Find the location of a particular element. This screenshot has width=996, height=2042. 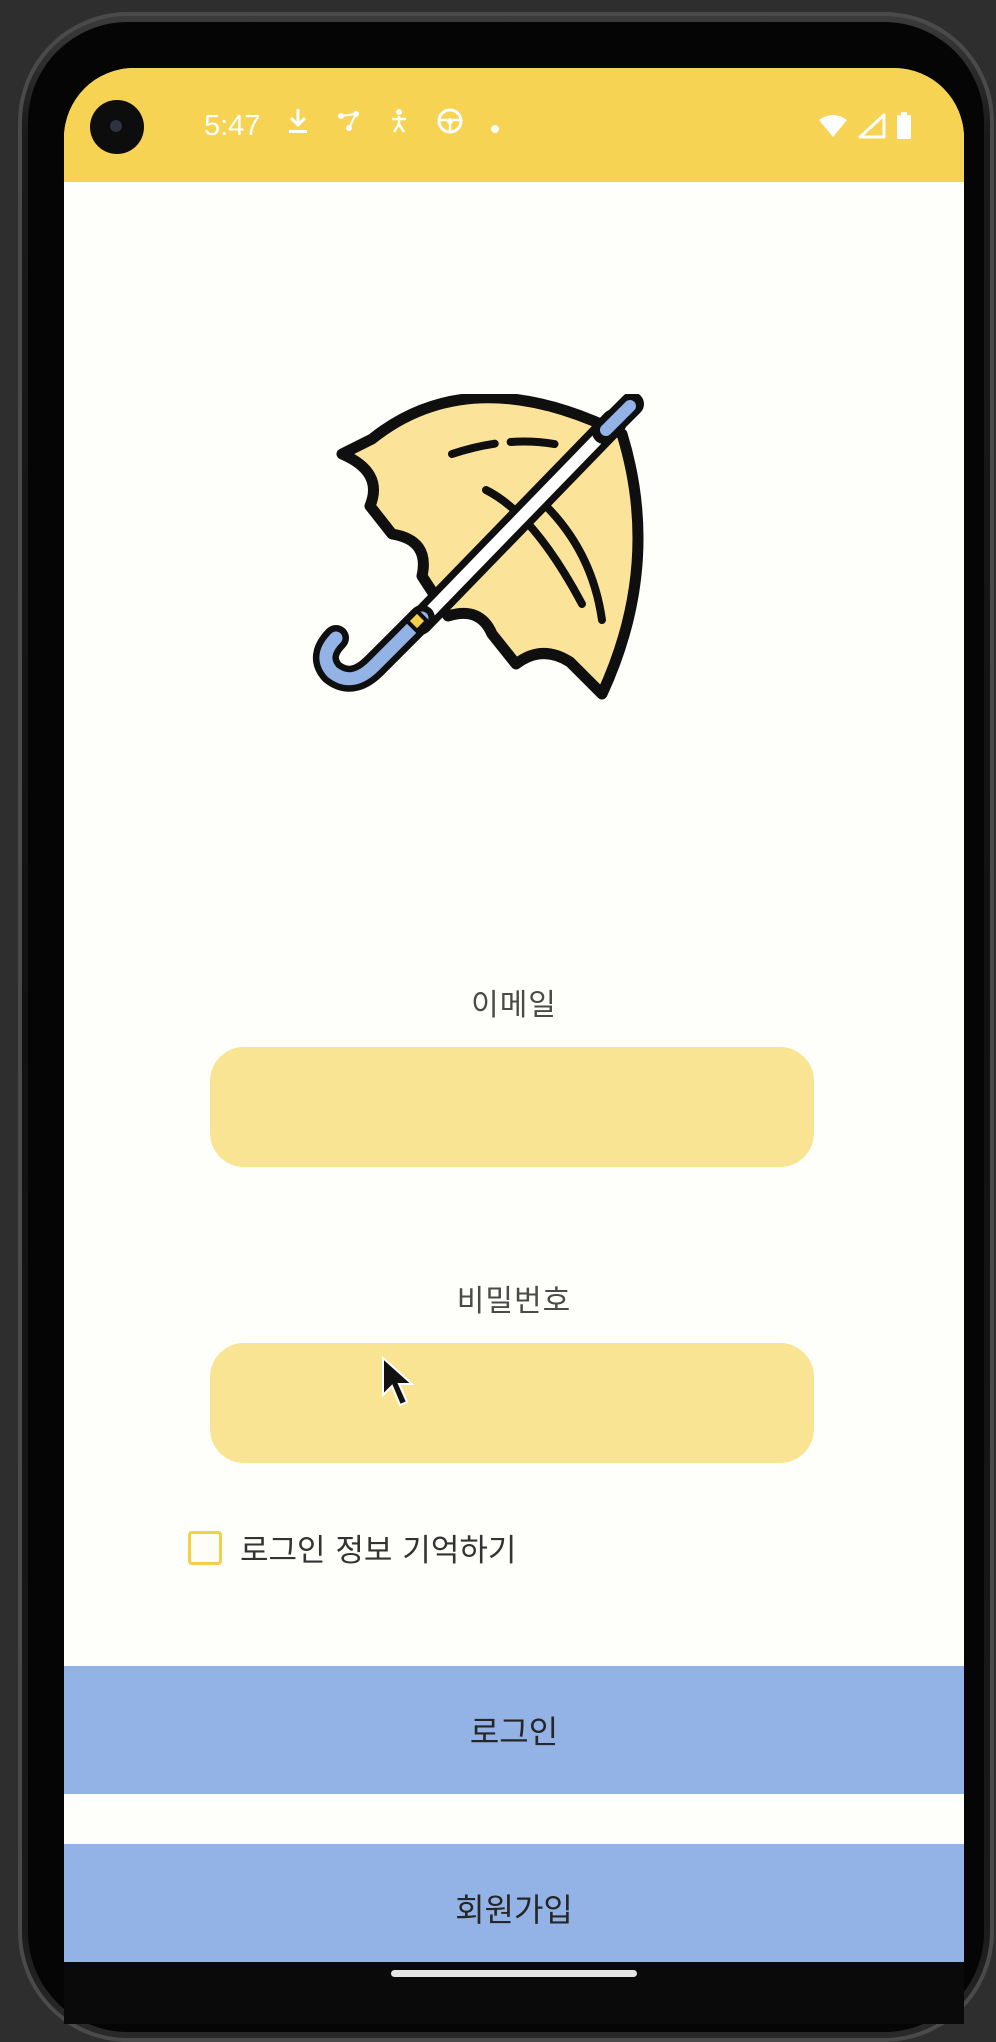

download-icon is located at coordinates (298, 125).